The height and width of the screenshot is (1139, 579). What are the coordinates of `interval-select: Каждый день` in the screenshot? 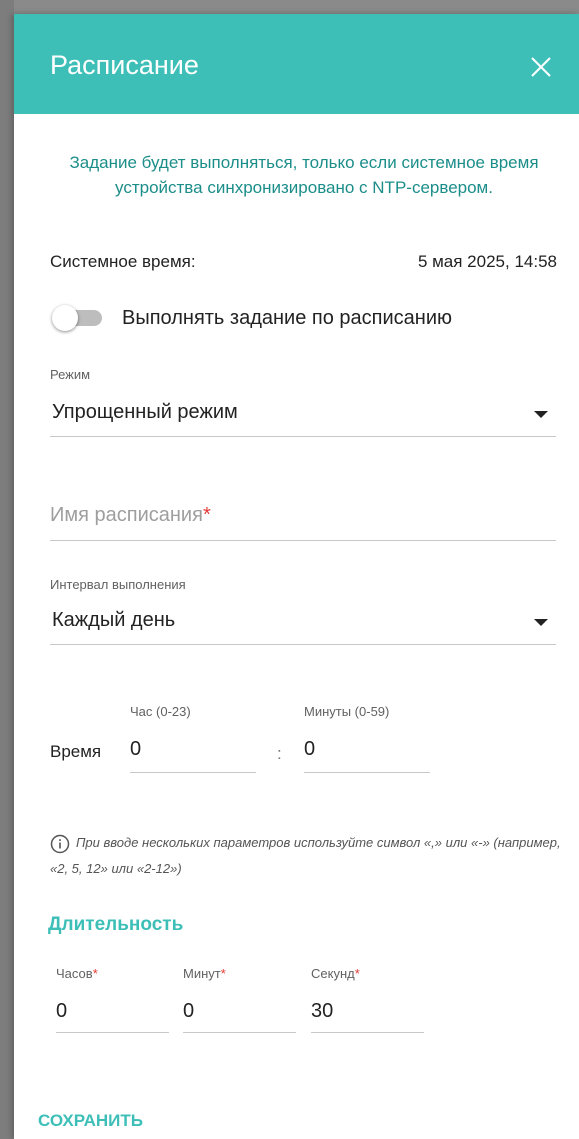 It's located at (303, 622).